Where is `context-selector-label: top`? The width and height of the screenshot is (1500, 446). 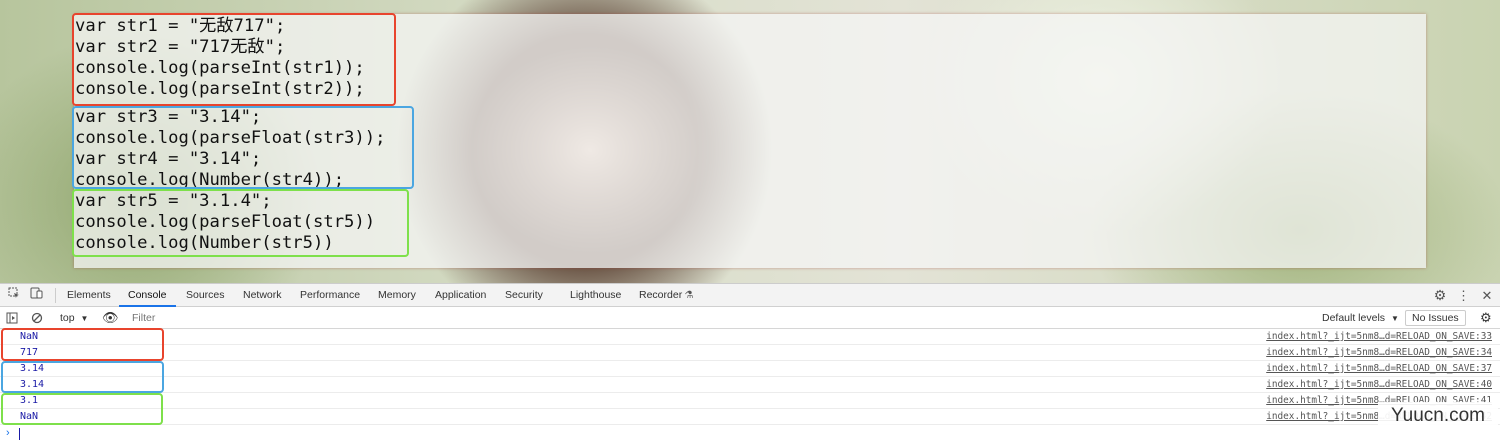
context-selector-label: top is located at coordinates (67, 318).